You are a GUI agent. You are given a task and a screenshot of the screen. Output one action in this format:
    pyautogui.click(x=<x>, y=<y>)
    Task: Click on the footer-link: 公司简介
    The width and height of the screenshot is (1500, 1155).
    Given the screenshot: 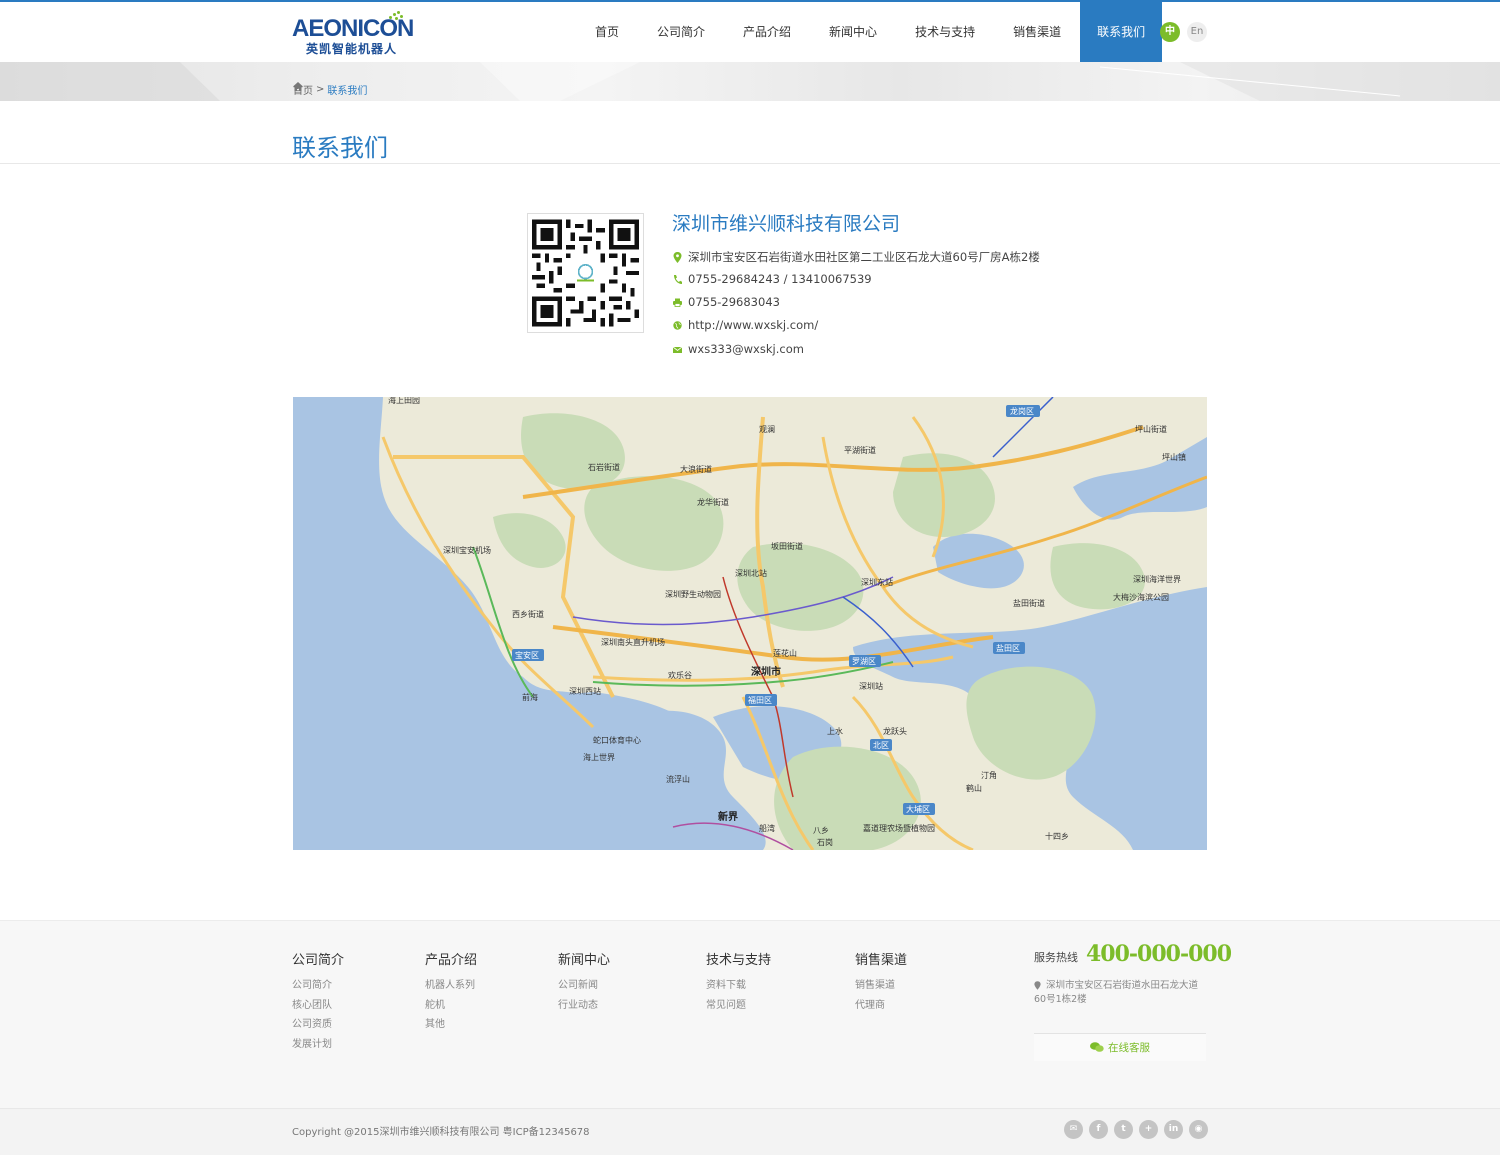 What is the action you would take?
    pyautogui.click(x=318, y=986)
    